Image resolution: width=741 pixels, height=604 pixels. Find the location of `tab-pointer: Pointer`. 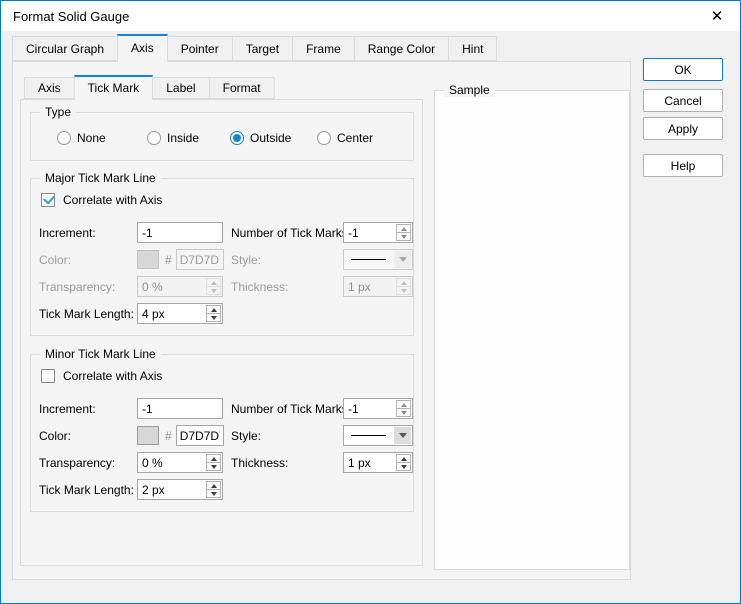

tab-pointer: Pointer is located at coordinates (199, 48).